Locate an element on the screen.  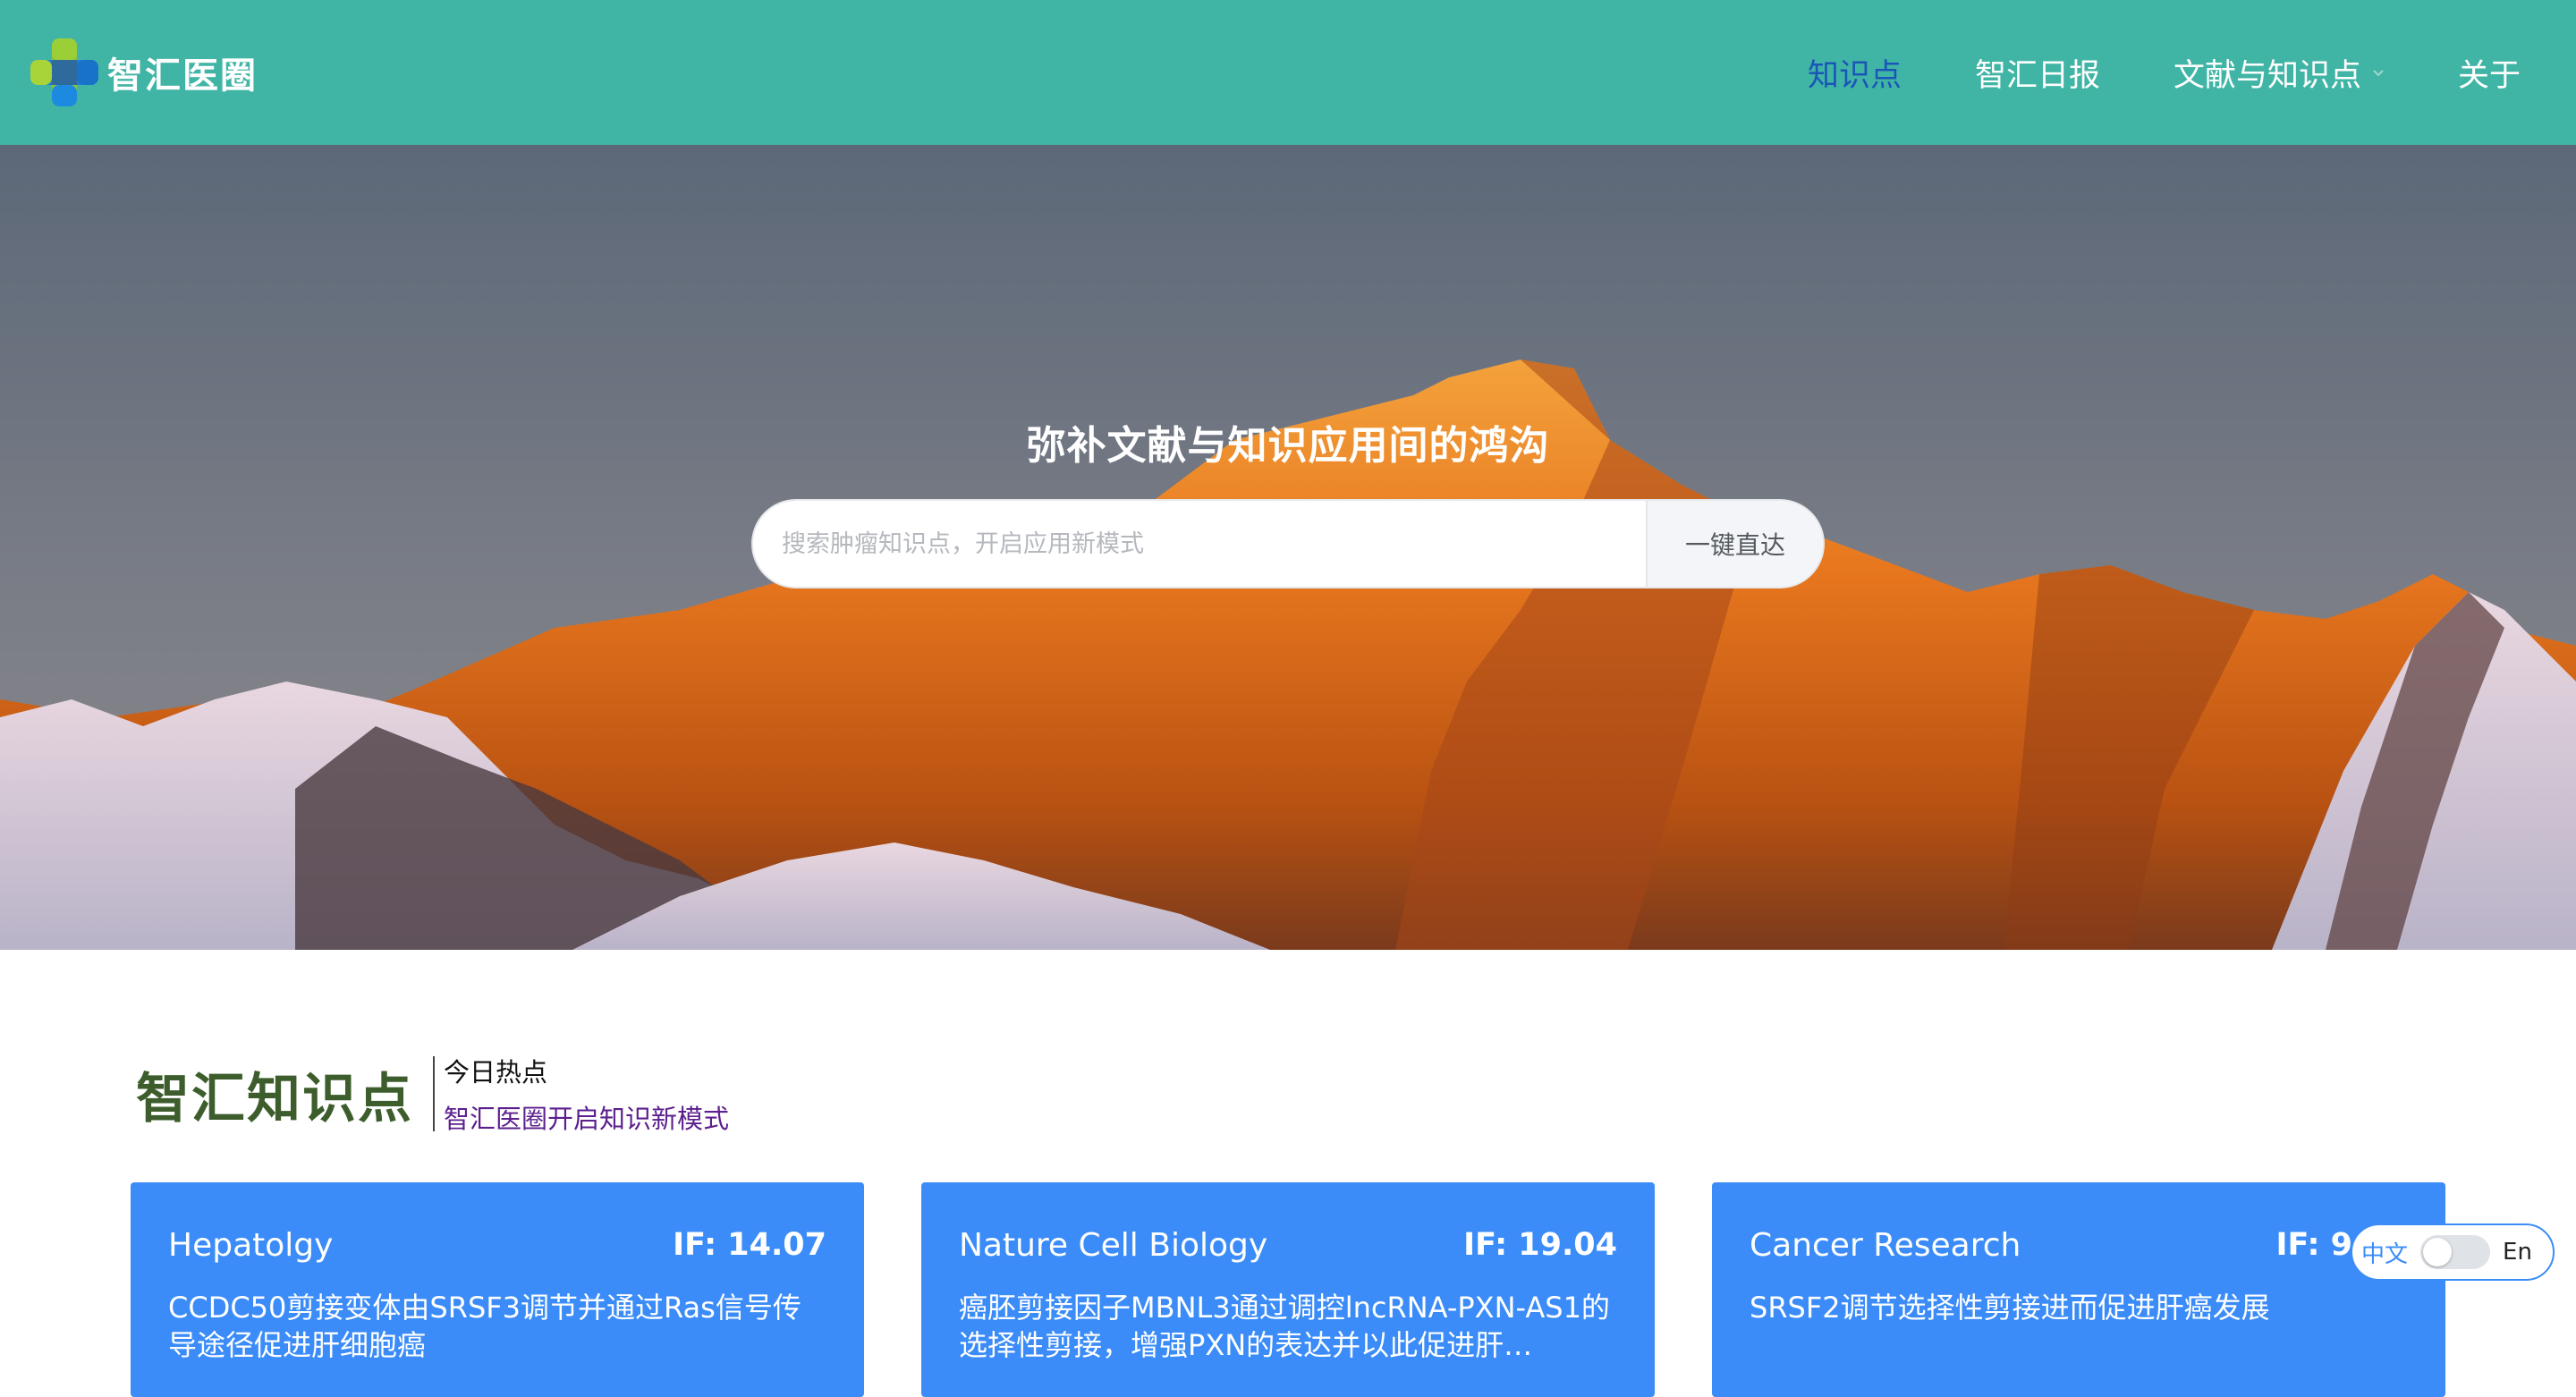
section-subtitle: 今日热点 is located at coordinates (496, 1072).